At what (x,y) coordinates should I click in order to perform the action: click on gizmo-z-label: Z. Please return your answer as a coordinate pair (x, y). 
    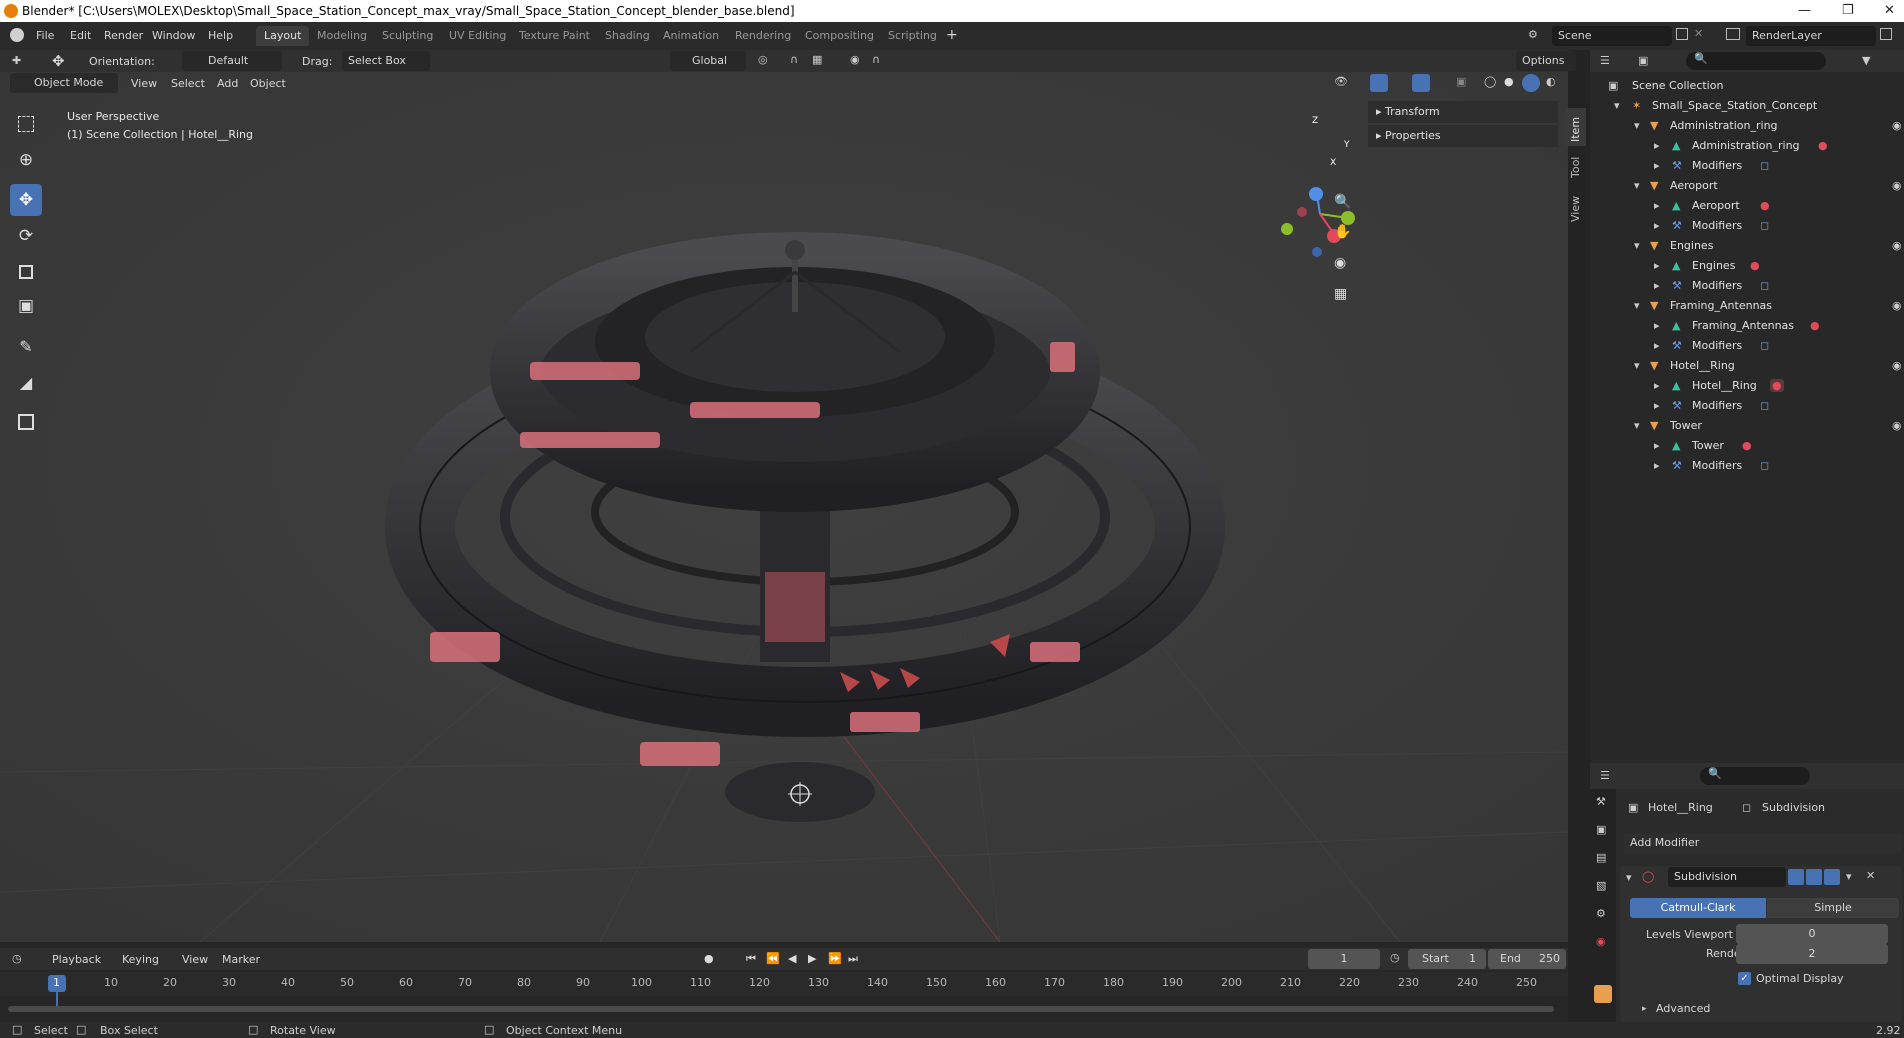
    Looking at the image, I should click on (1315, 121).